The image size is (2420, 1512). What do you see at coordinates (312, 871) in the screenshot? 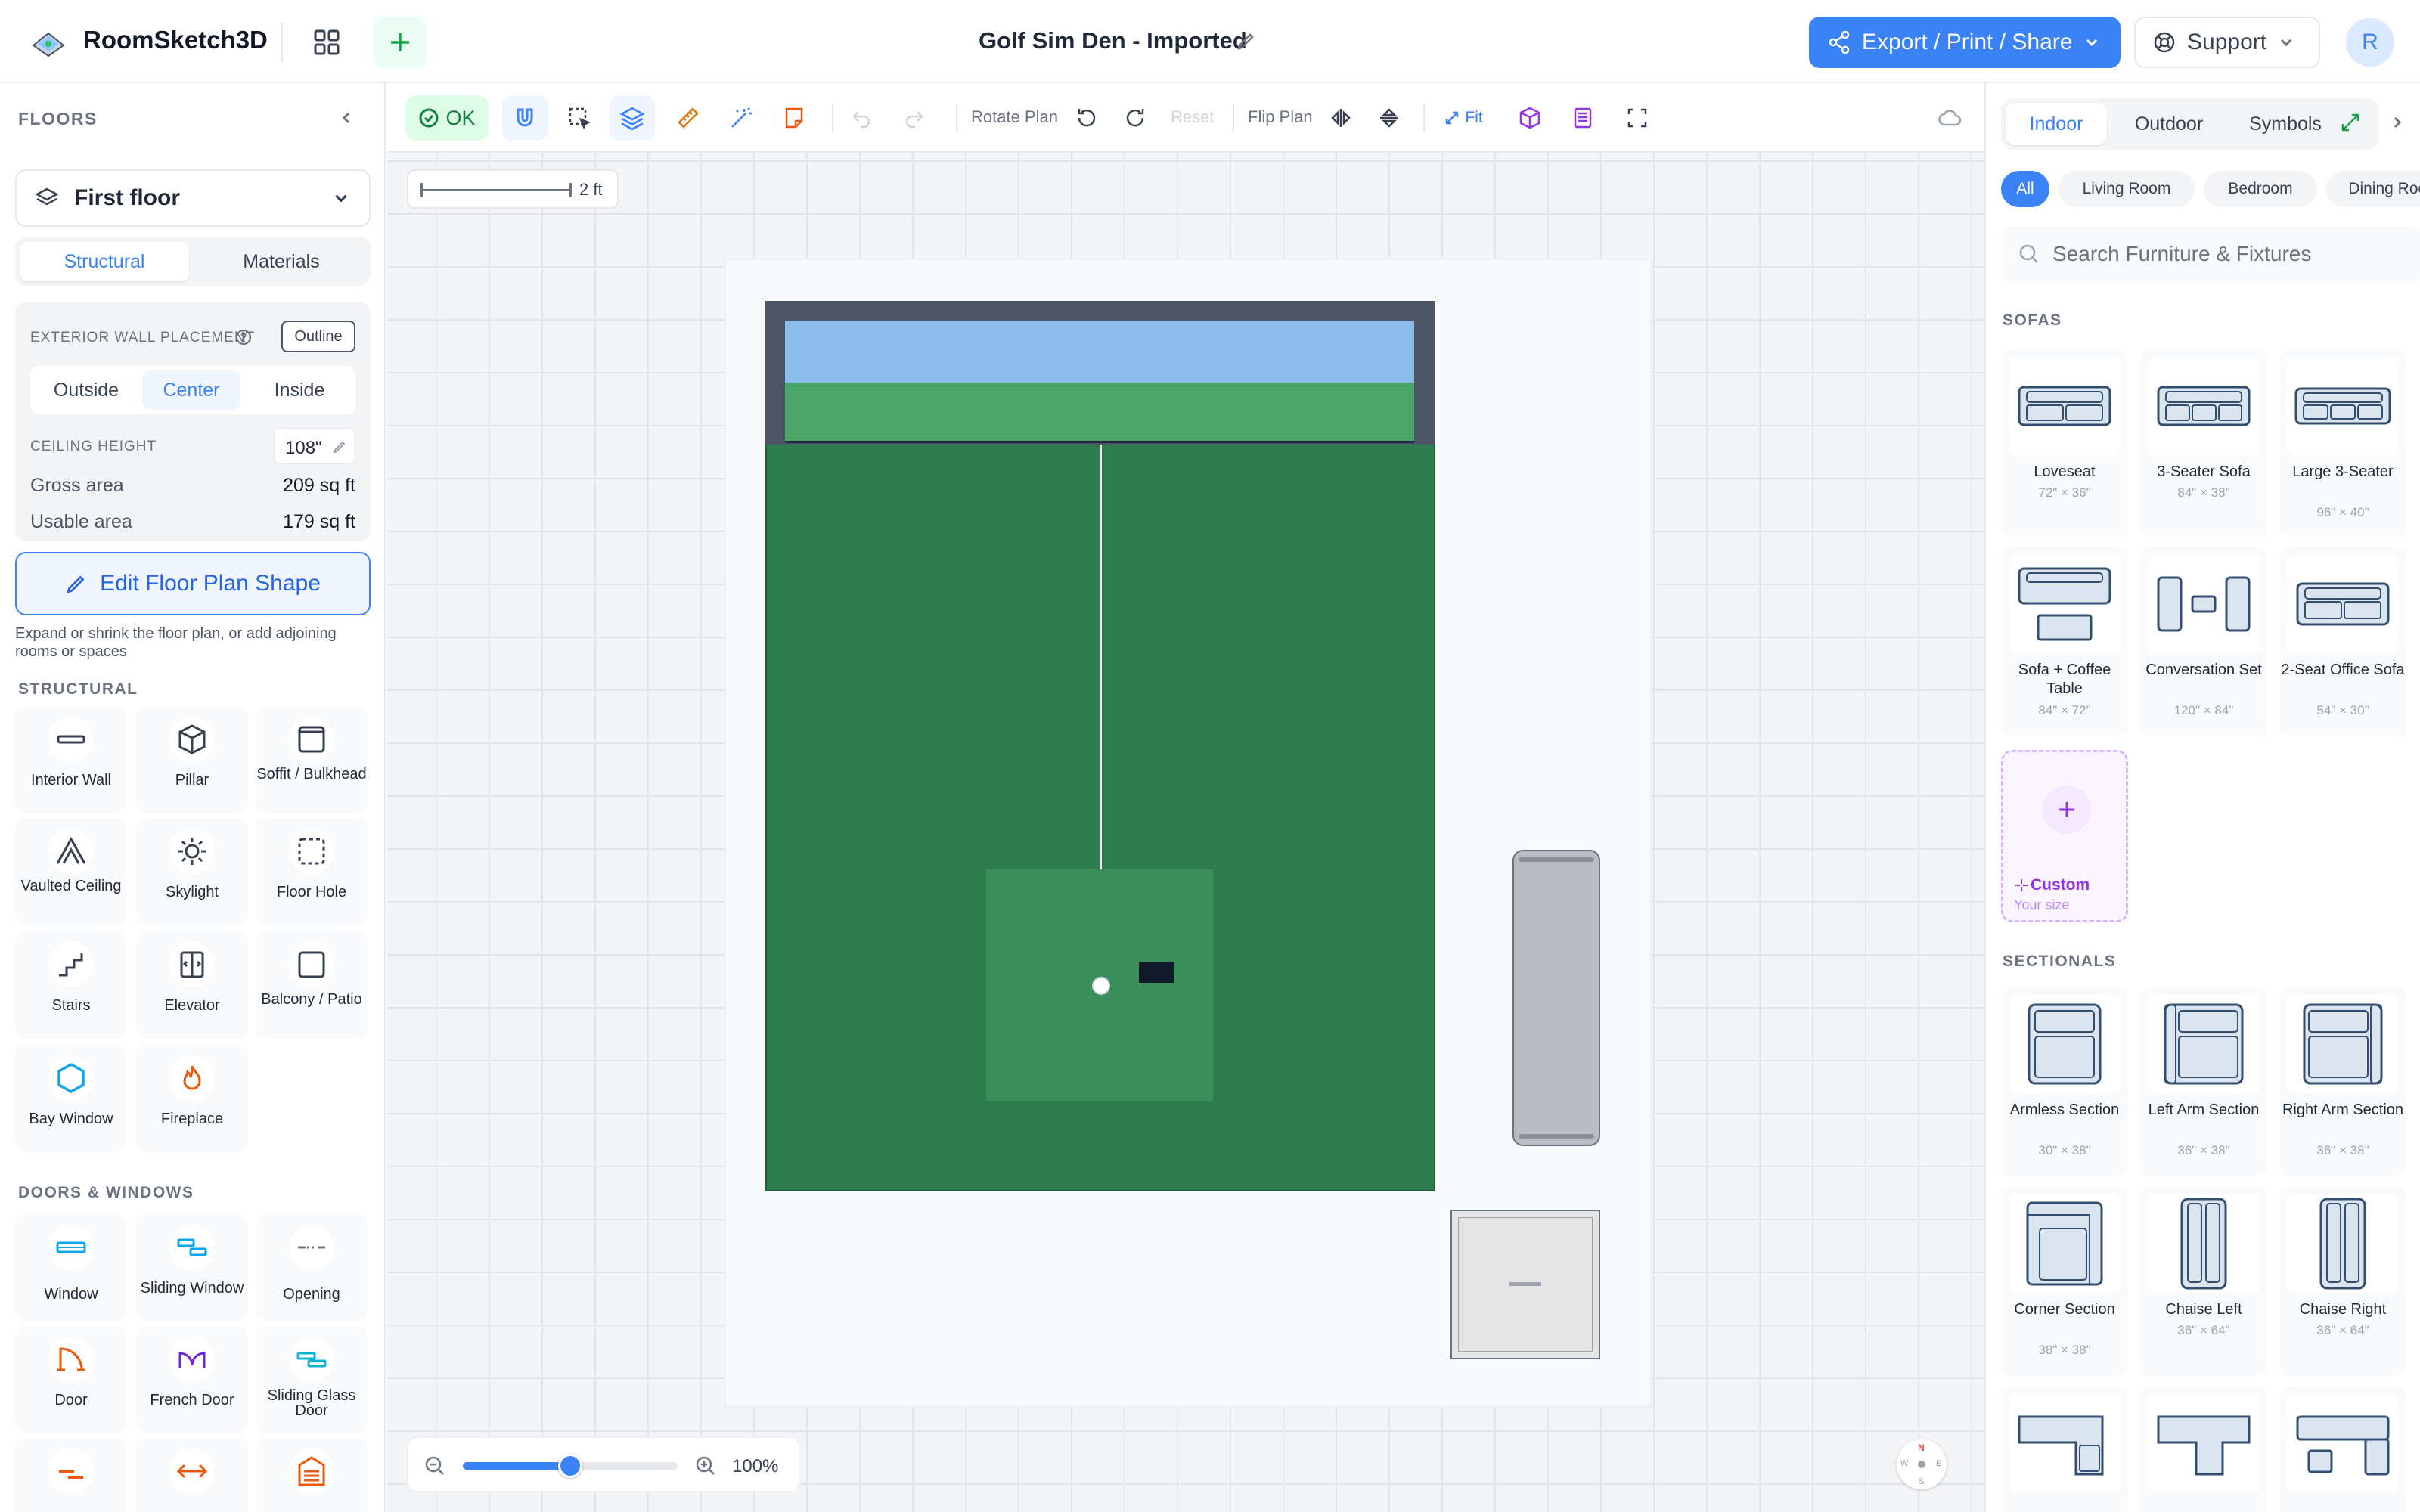
I see `tool-floor-hole: Floor Hole` at bounding box center [312, 871].